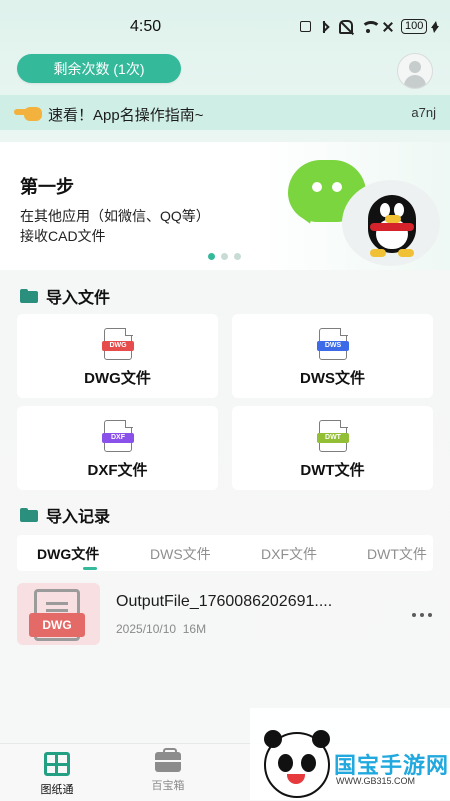  Describe the element at coordinates (78, 517) in the screenshot. I see `records-section-title-text: 导入记录` at that location.